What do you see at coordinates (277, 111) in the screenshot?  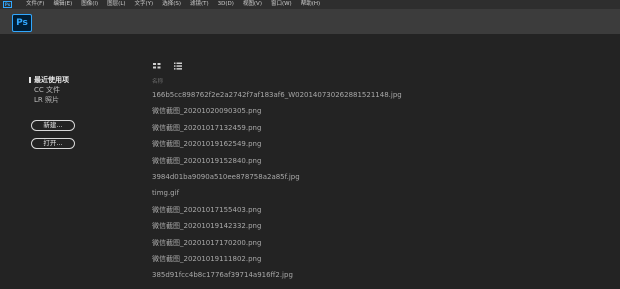 I see `file-row: 微信截图_20201020090305.png` at bounding box center [277, 111].